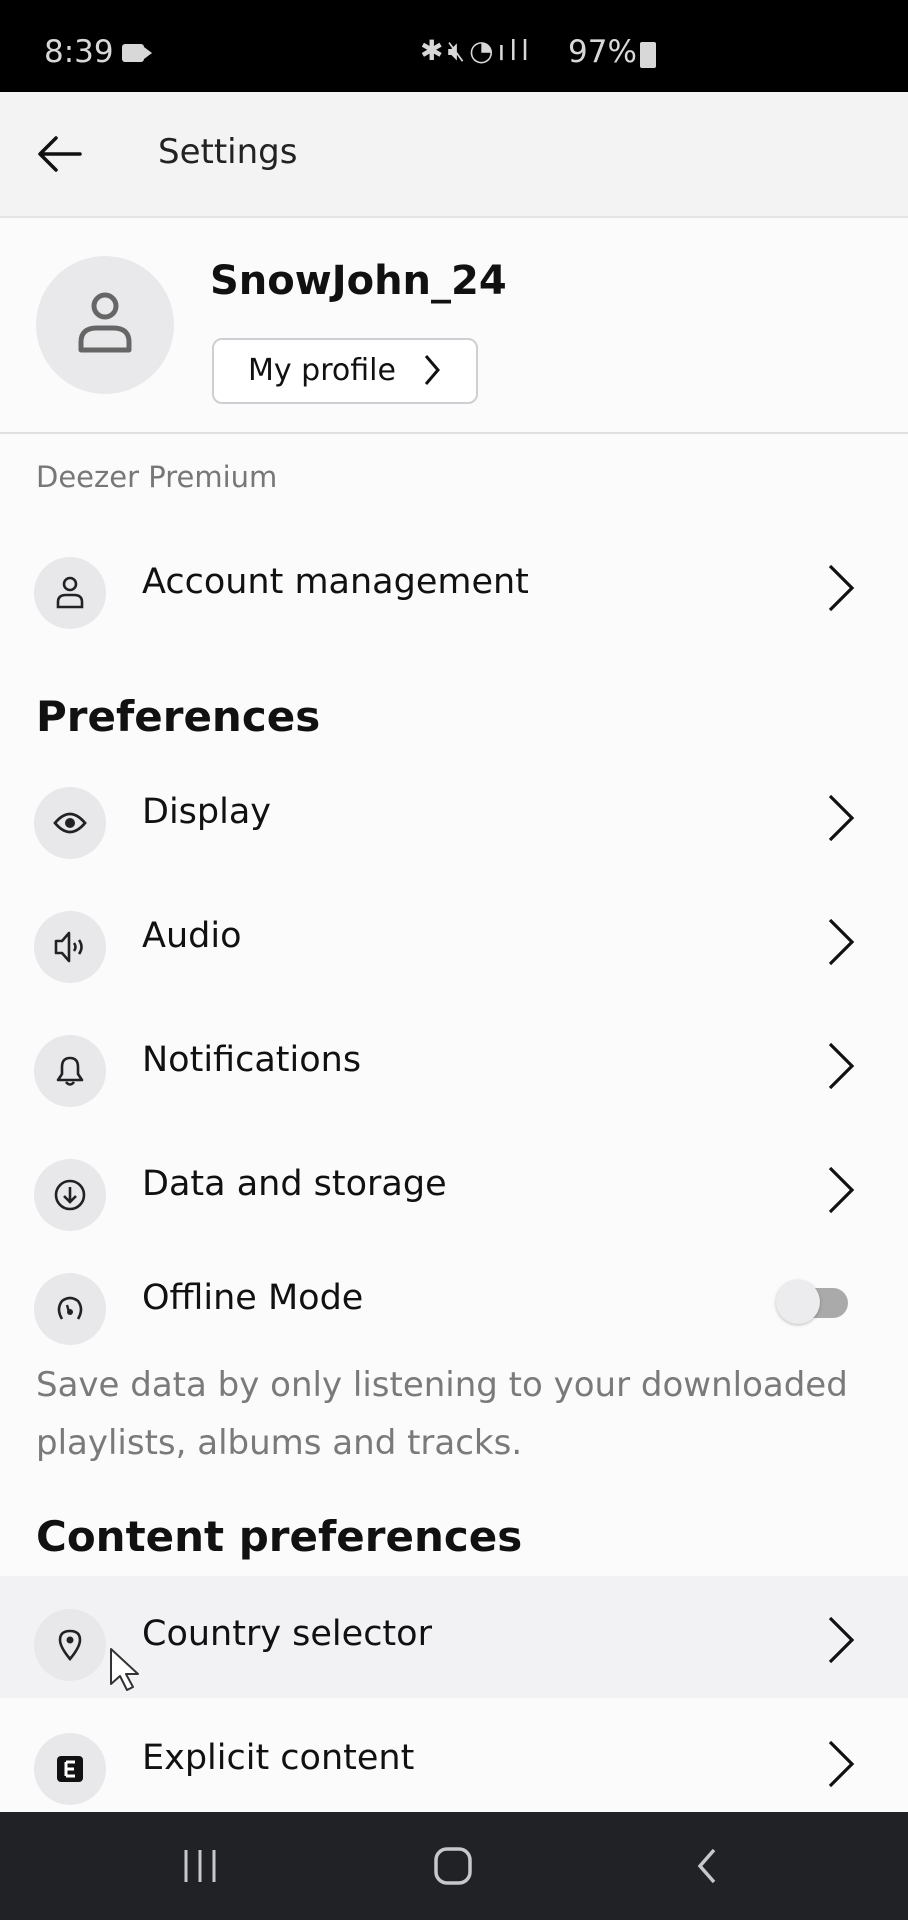  I want to click on app-bar: Settings, so click(454, 155).